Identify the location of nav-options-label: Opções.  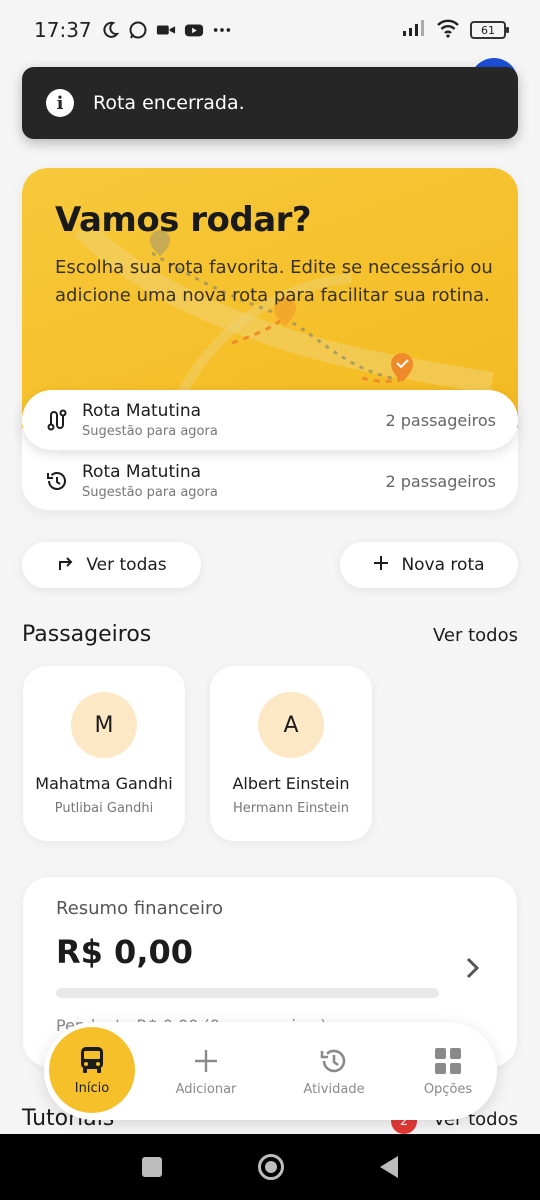
(448, 1089).